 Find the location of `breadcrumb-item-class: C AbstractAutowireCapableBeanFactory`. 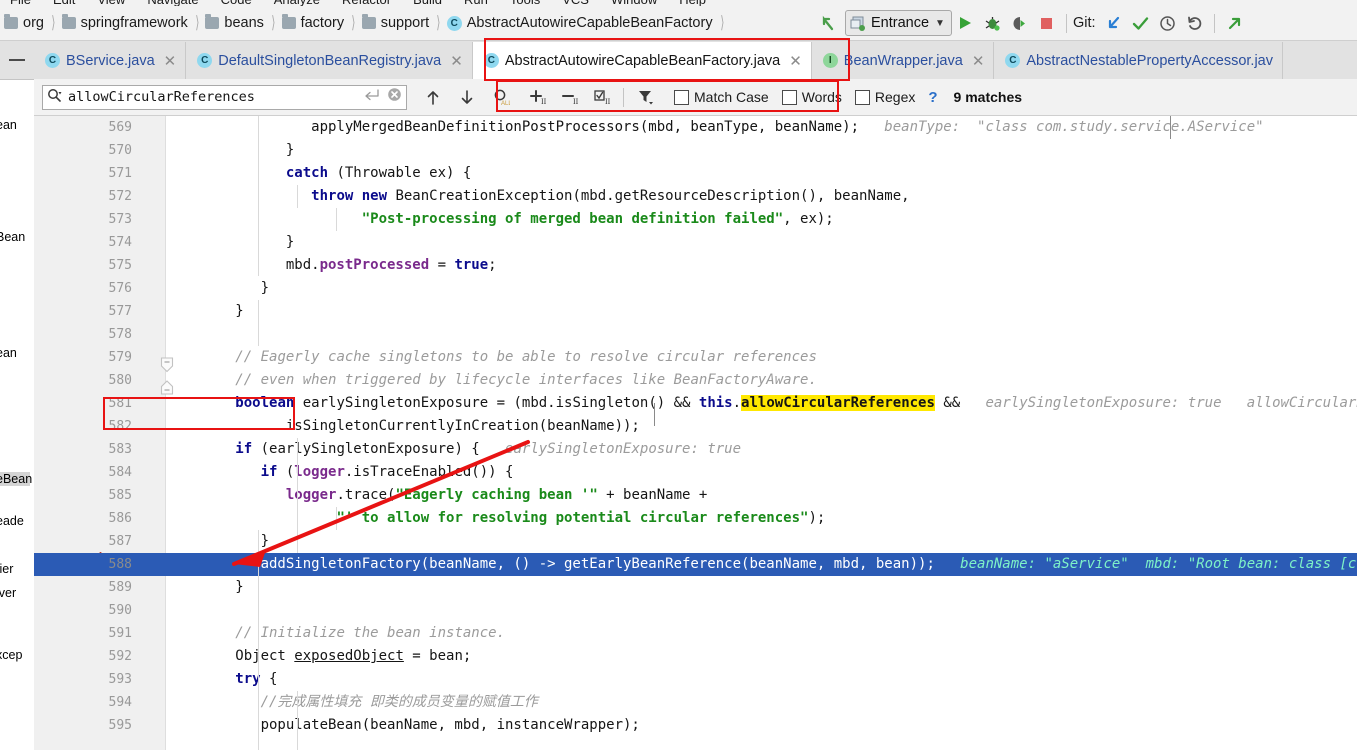

breadcrumb-item-class: C AbstractAutowireCapableBeanFactory is located at coordinates (580, 23).